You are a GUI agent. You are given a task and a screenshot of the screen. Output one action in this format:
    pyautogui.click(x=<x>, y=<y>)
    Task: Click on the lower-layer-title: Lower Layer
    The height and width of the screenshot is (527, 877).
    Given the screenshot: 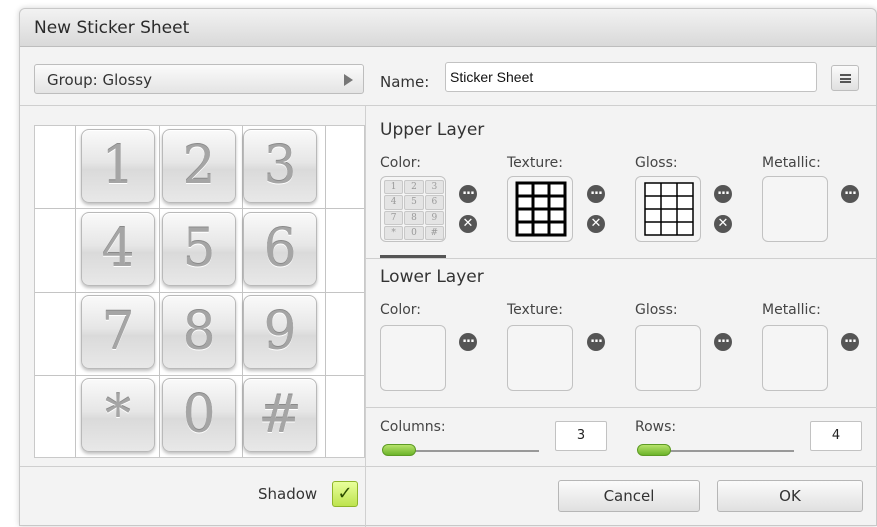 What is the action you would take?
    pyautogui.click(x=432, y=277)
    